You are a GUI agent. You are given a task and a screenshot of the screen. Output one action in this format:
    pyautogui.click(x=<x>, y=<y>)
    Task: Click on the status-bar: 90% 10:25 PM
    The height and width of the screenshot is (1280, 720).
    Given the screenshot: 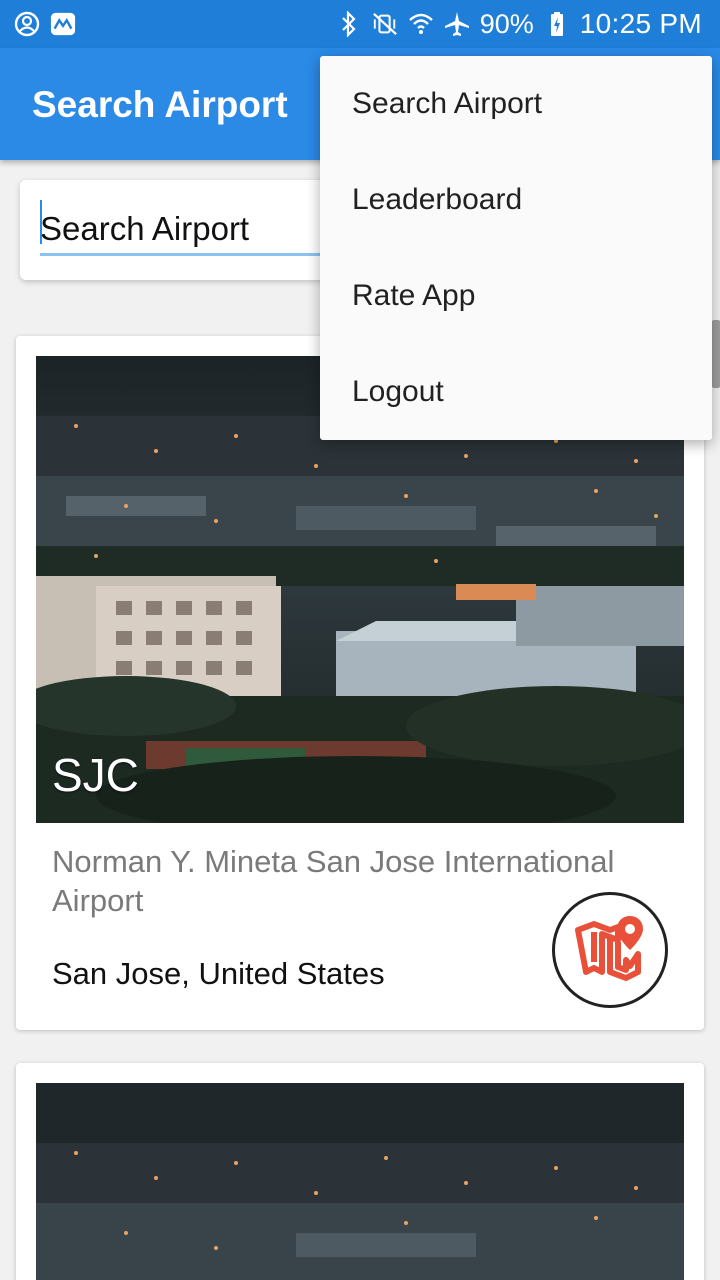 What is the action you would take?
    pyautogui.click(x=360, y=24)
    